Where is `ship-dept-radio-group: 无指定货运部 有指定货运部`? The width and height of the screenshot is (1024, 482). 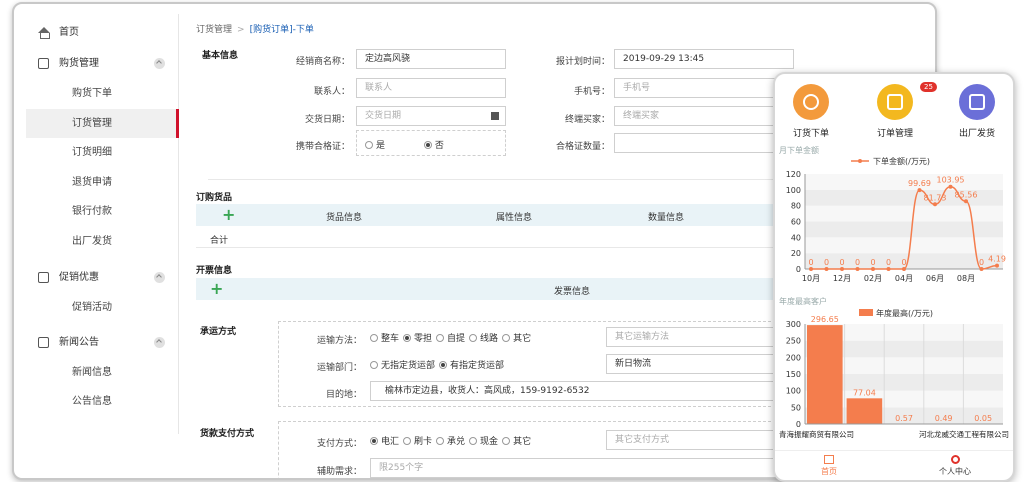
ship-dept-radio-group: 无指定货运部 有指定货运部 is located at coordinates (439, 364).